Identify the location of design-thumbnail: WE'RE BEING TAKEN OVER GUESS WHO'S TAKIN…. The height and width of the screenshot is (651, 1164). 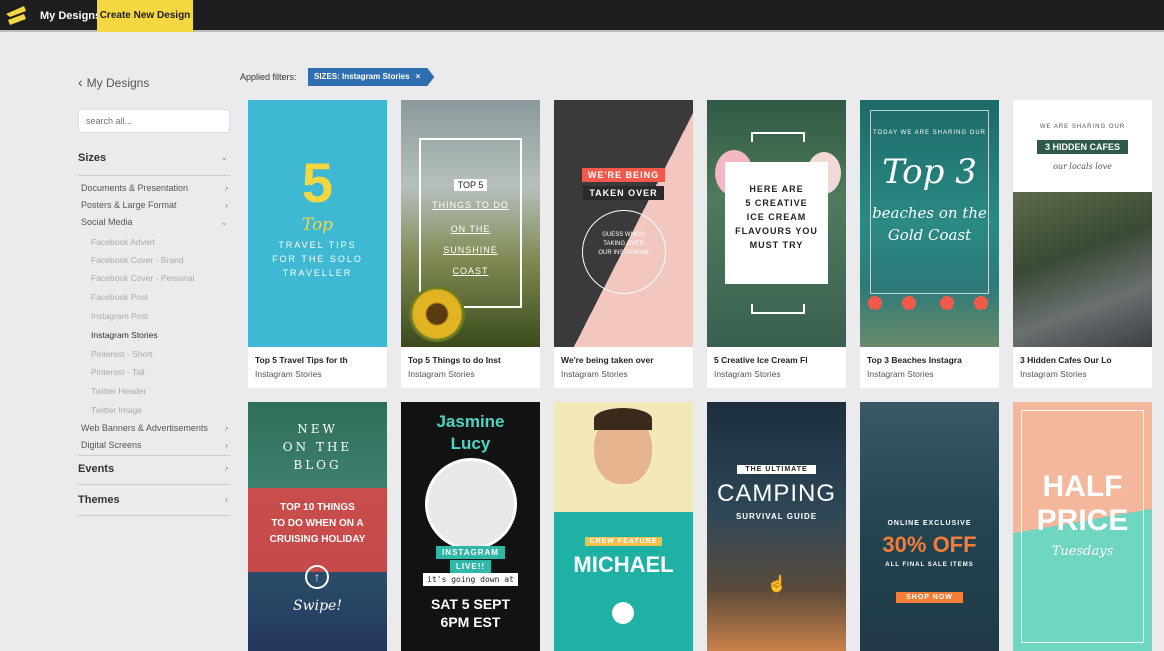
(623, 223).